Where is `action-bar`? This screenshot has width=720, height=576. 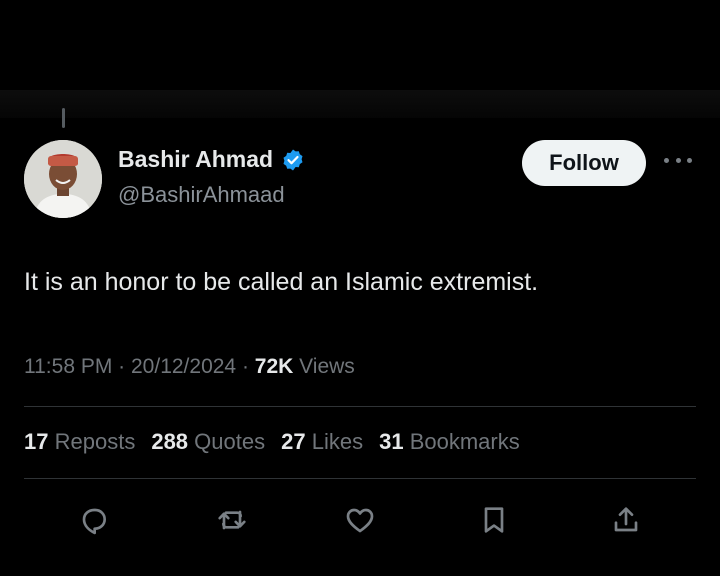 action-bar is located at coordinates (360, 520).